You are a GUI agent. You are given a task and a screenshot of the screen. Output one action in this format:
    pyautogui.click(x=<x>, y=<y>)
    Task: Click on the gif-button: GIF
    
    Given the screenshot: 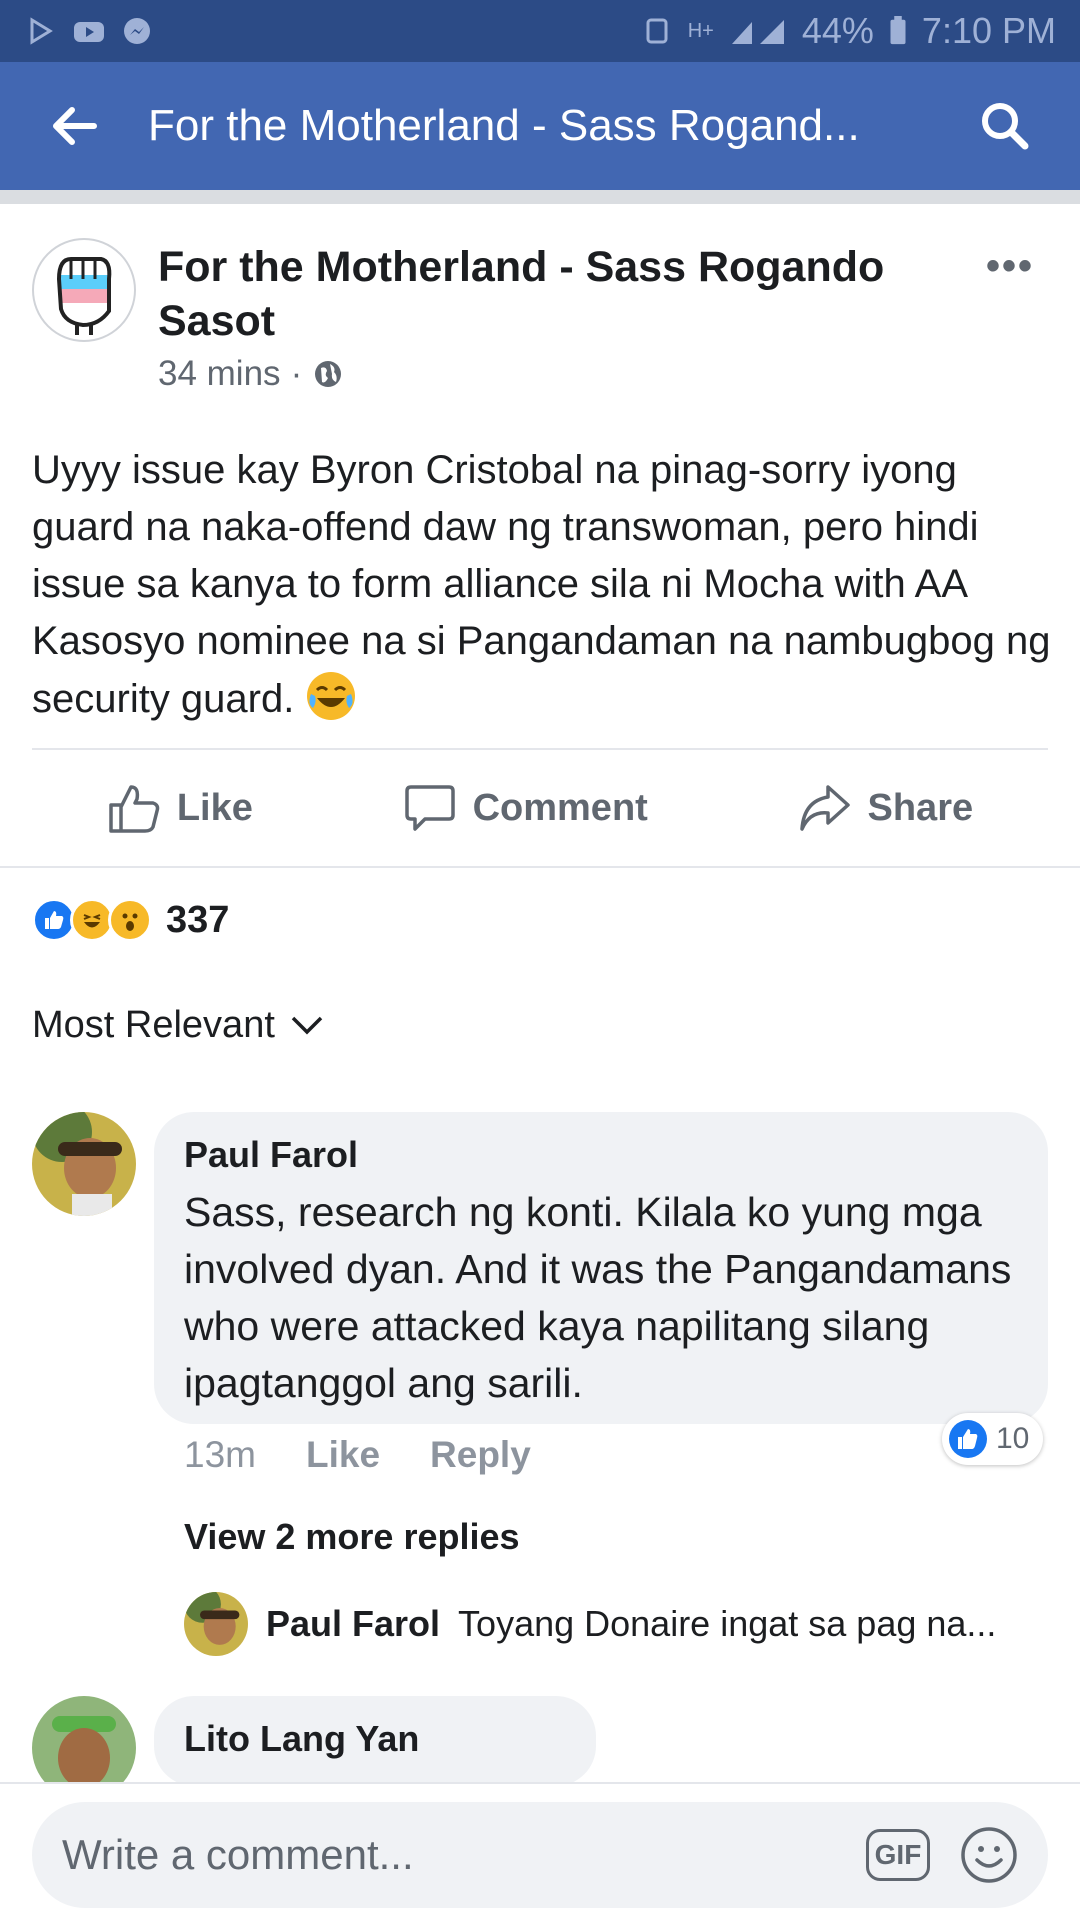 What is the action you would take?
    pyautogui.click(x=898, y=1855)
    